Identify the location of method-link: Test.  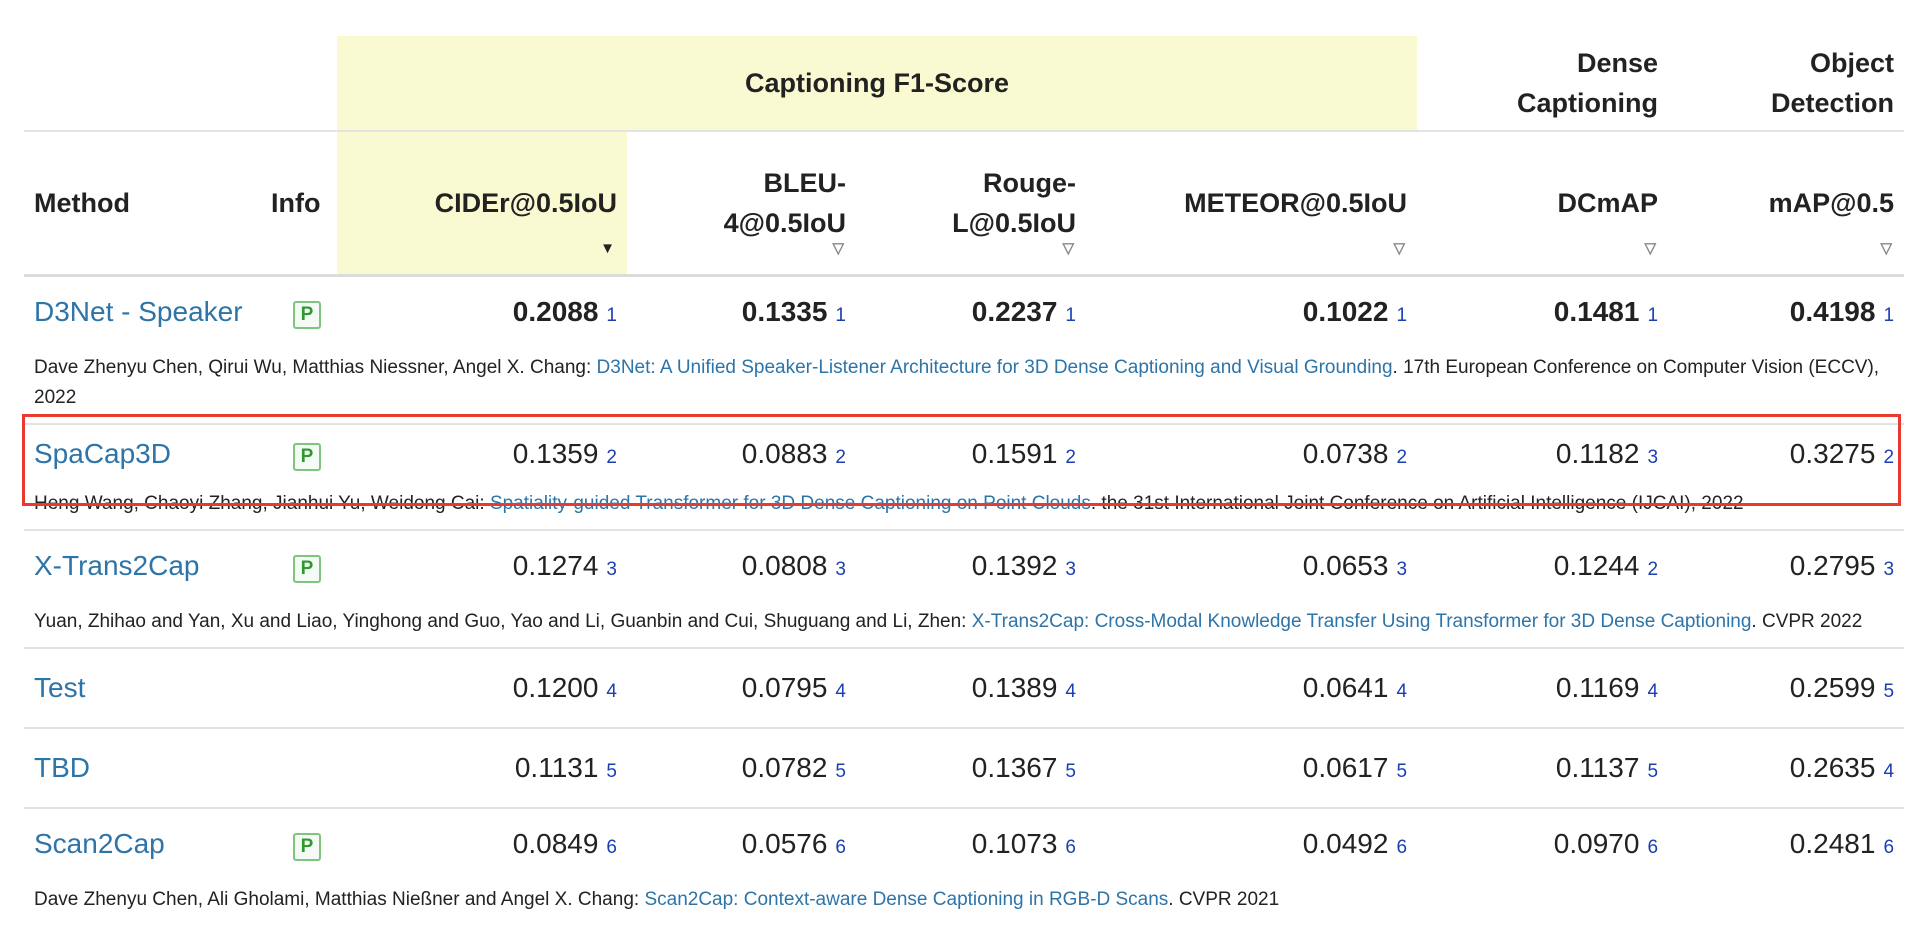
(59, 687).